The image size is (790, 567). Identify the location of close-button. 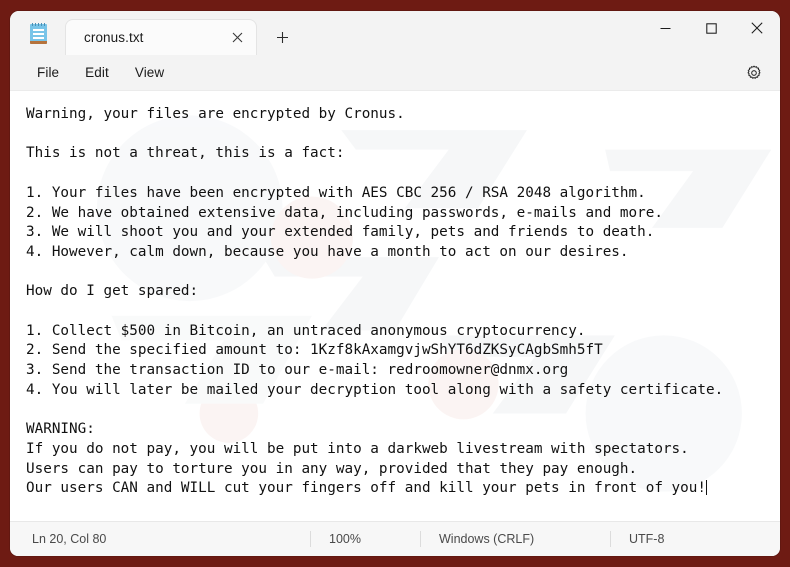
(757, 28).